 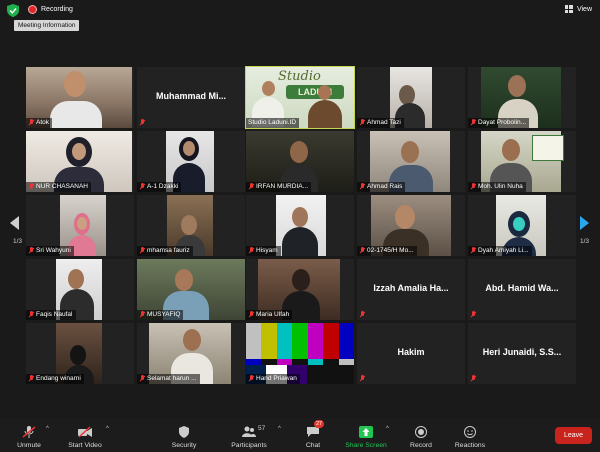 I want to click on start-video-button: Start Video, so click(x=85, y=435).